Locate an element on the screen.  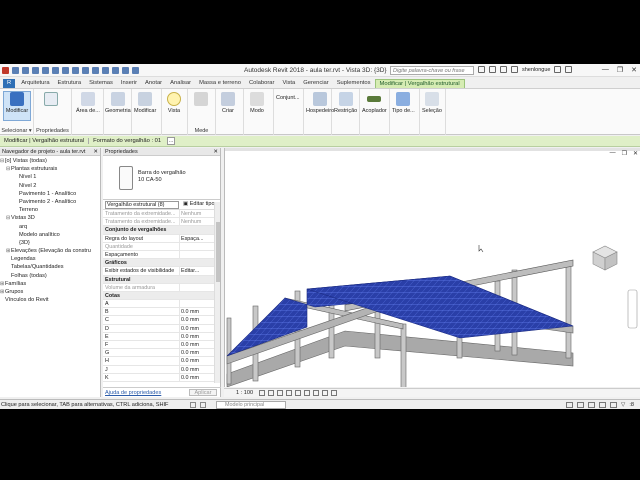
close-windows-icon is located at coordinates (135, 70).